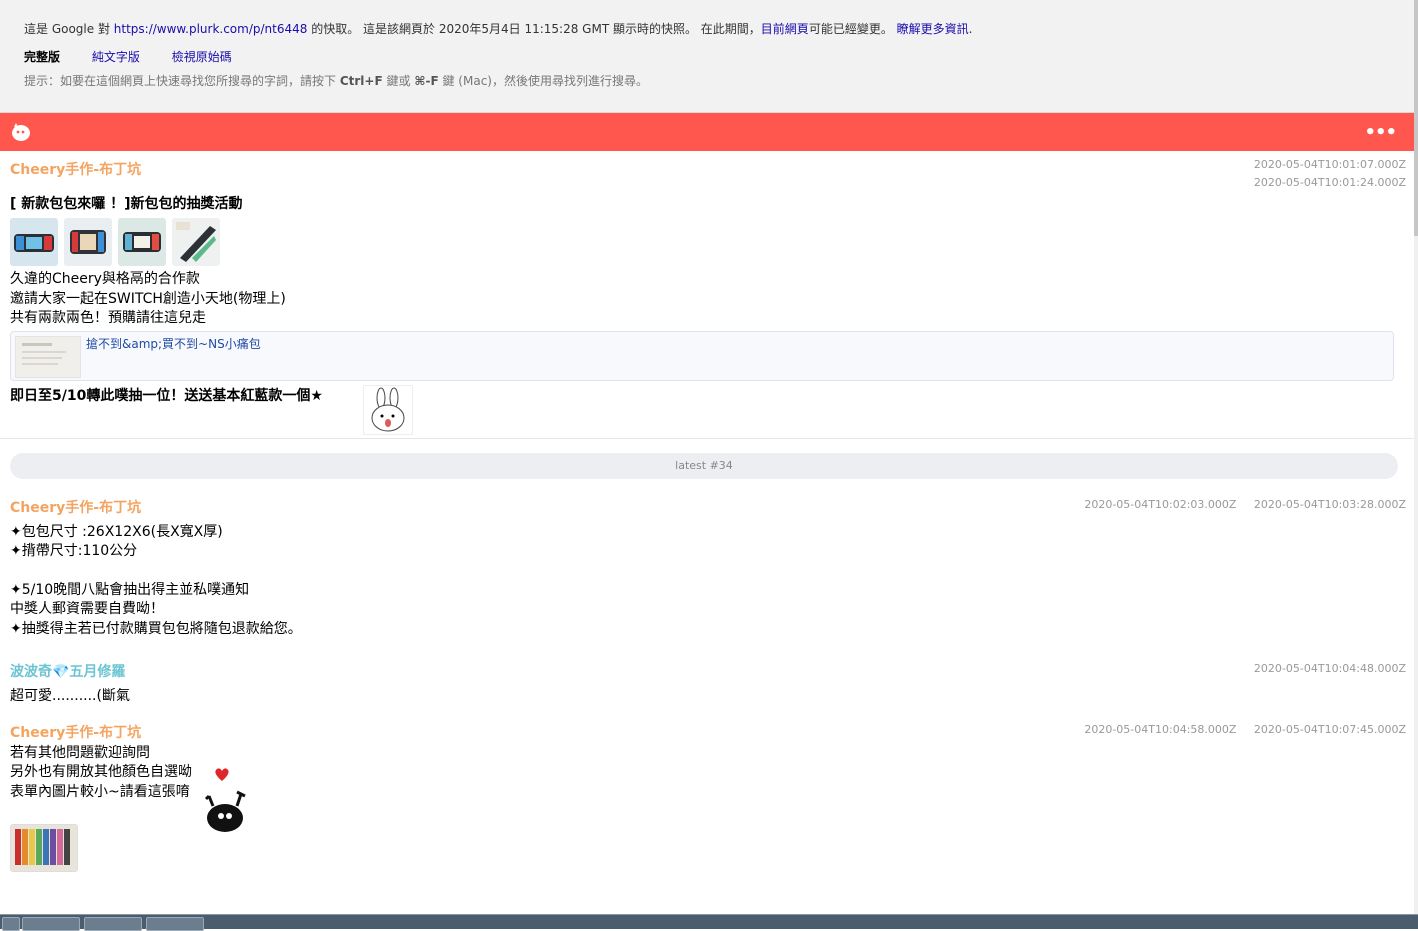 This screenshot has width=1418, height=931. Describe the element at coordinates (398, 81) in the screenshot. I see `tip-mid: 鍵或` at that location.